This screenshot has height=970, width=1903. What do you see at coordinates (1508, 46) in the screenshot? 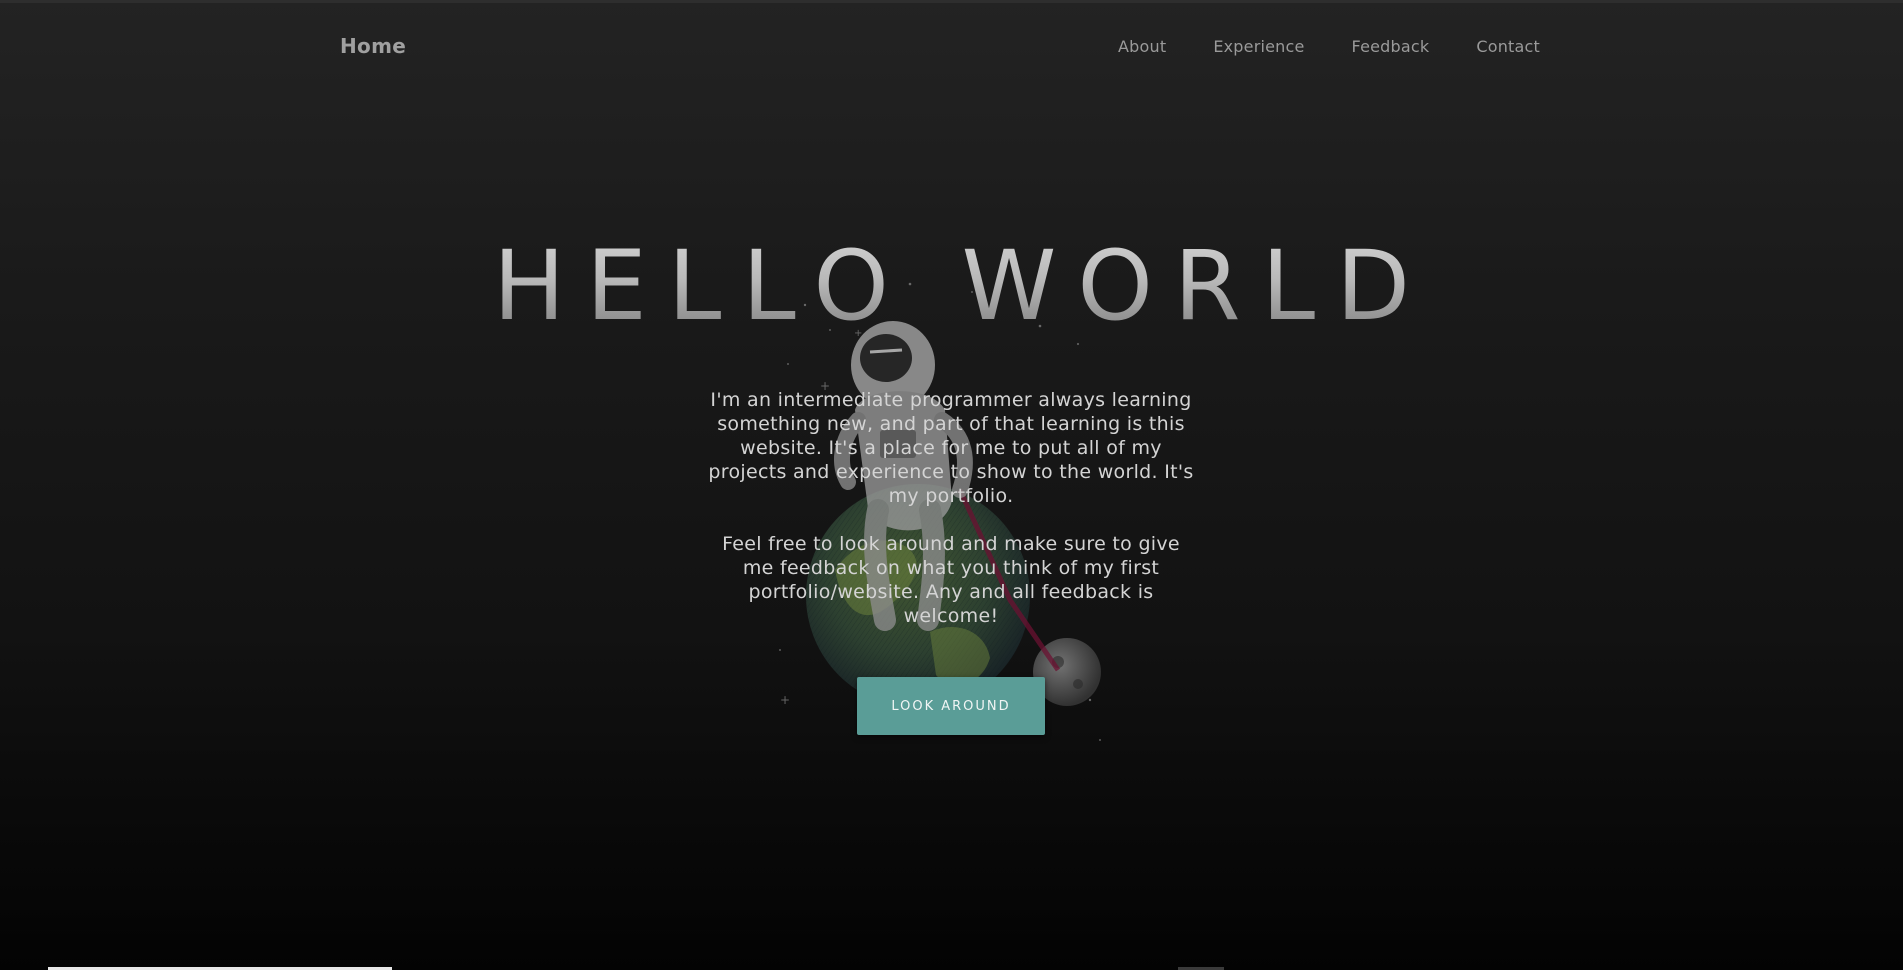
I see `nav-link-contact: Contact` at bounding box center [1508, 46].